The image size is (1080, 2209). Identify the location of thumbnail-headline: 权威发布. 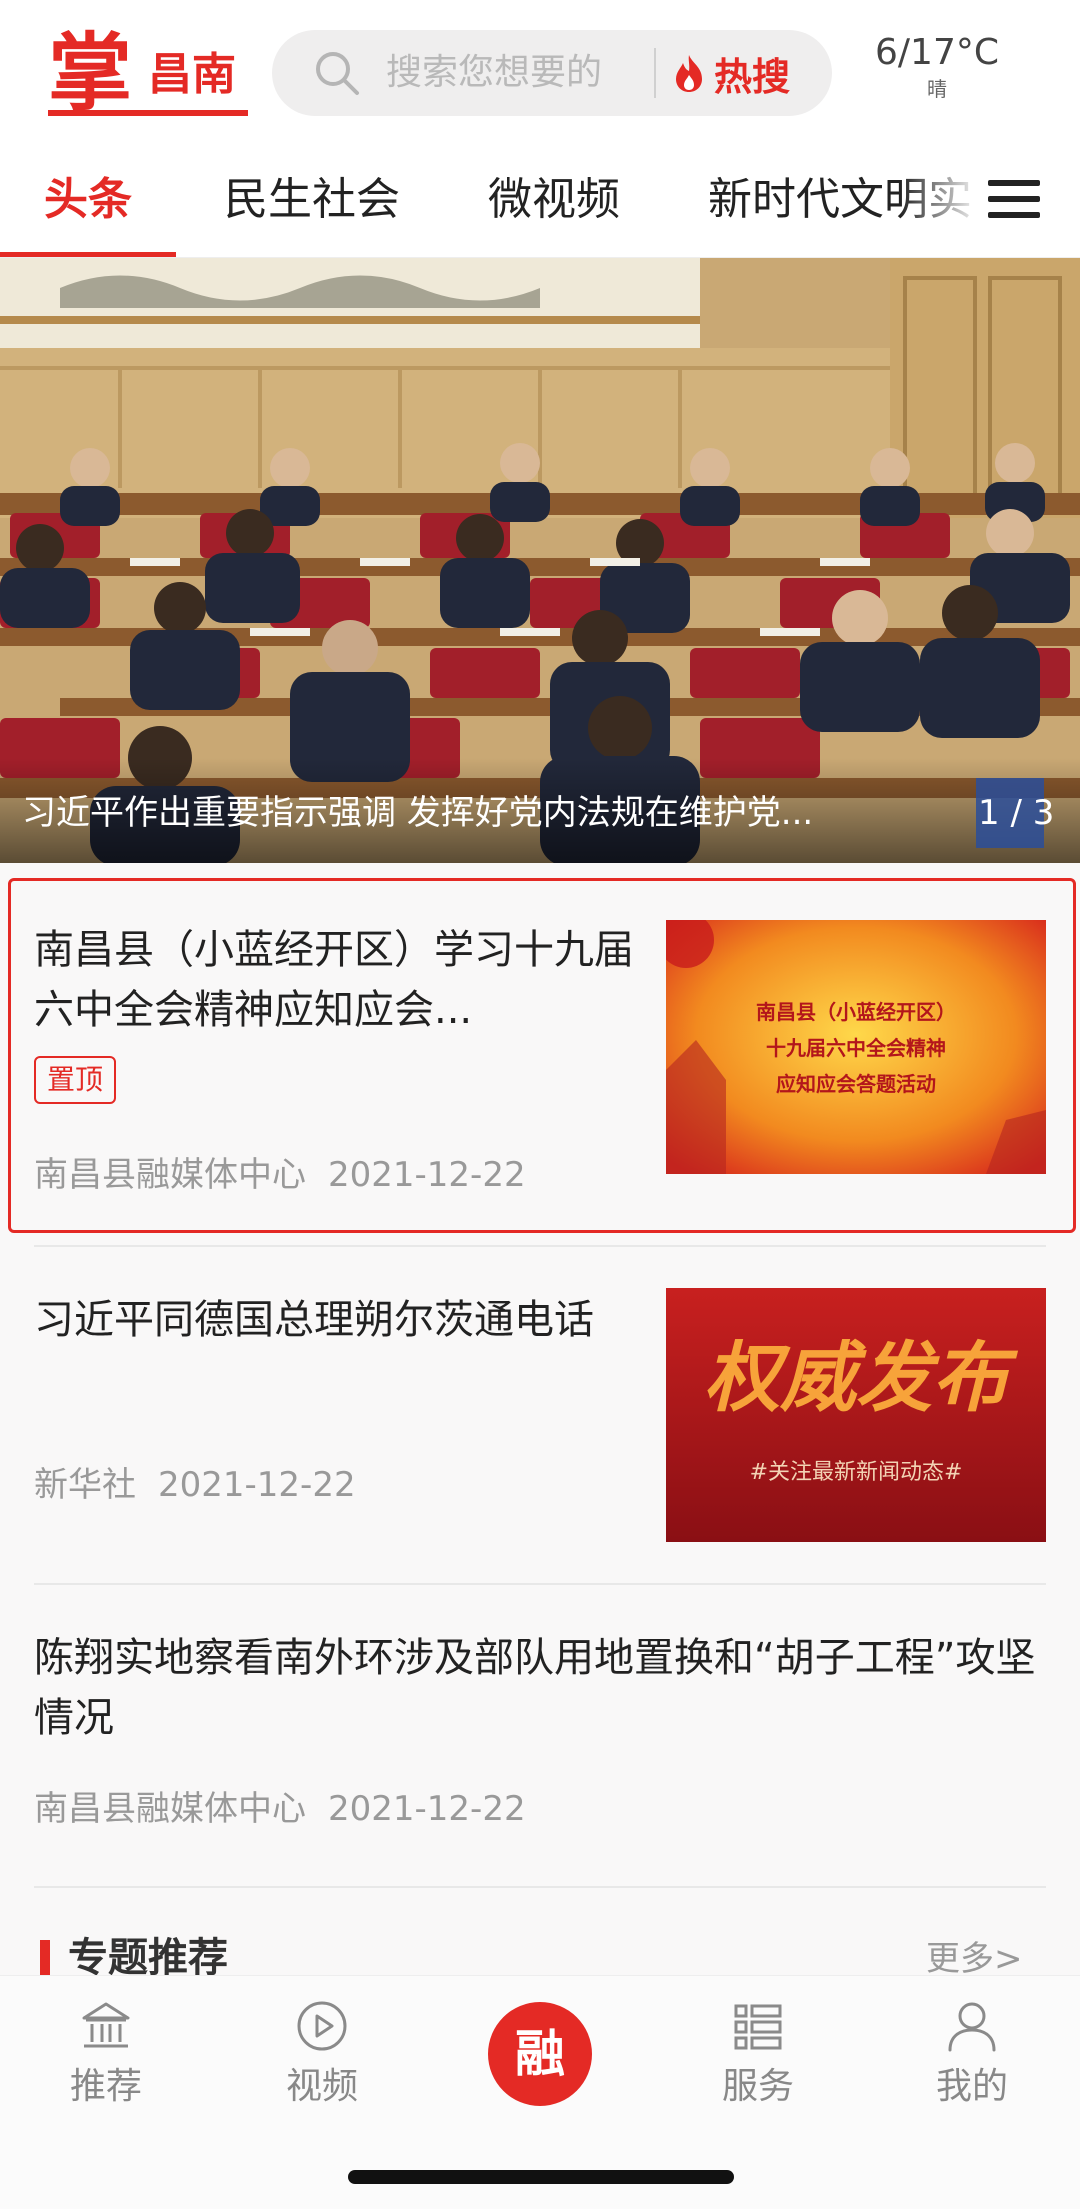
(856, 1377).